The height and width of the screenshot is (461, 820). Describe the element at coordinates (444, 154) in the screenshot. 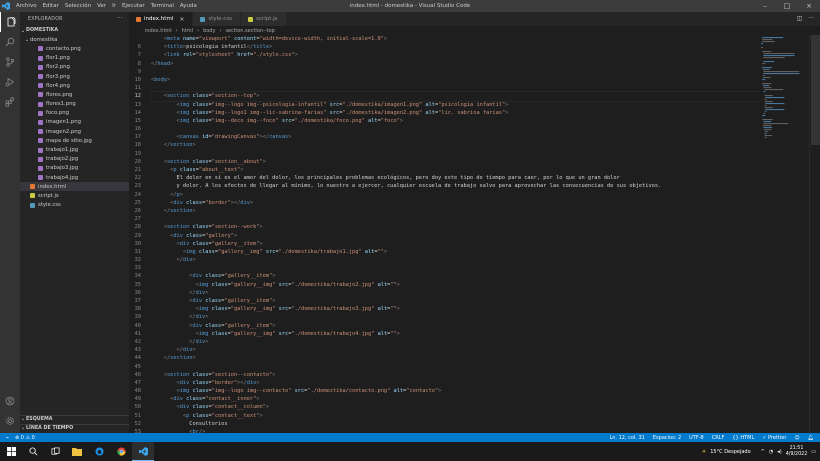

I see `code-line: 19` at that location.